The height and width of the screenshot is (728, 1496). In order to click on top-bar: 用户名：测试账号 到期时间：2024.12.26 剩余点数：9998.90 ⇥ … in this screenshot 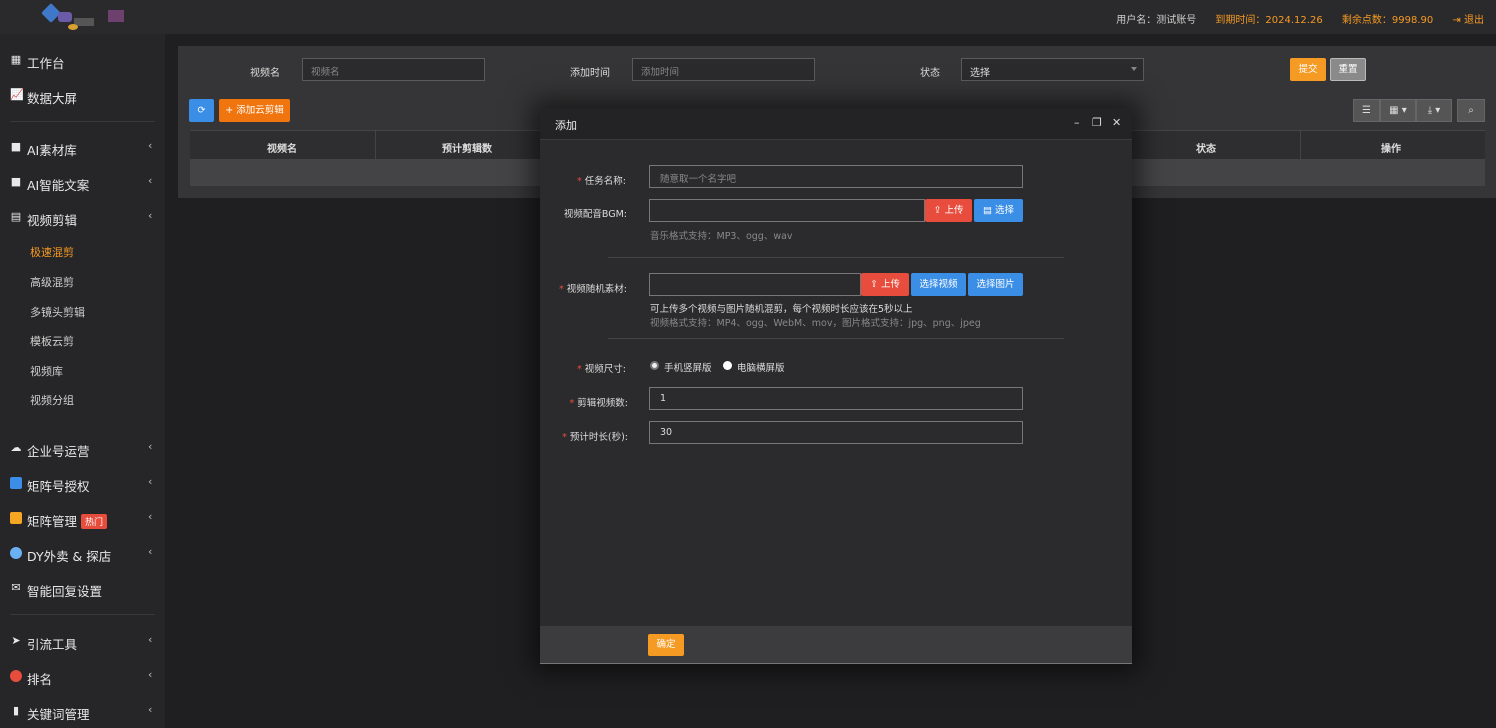, I will do `click(748, 17)`.